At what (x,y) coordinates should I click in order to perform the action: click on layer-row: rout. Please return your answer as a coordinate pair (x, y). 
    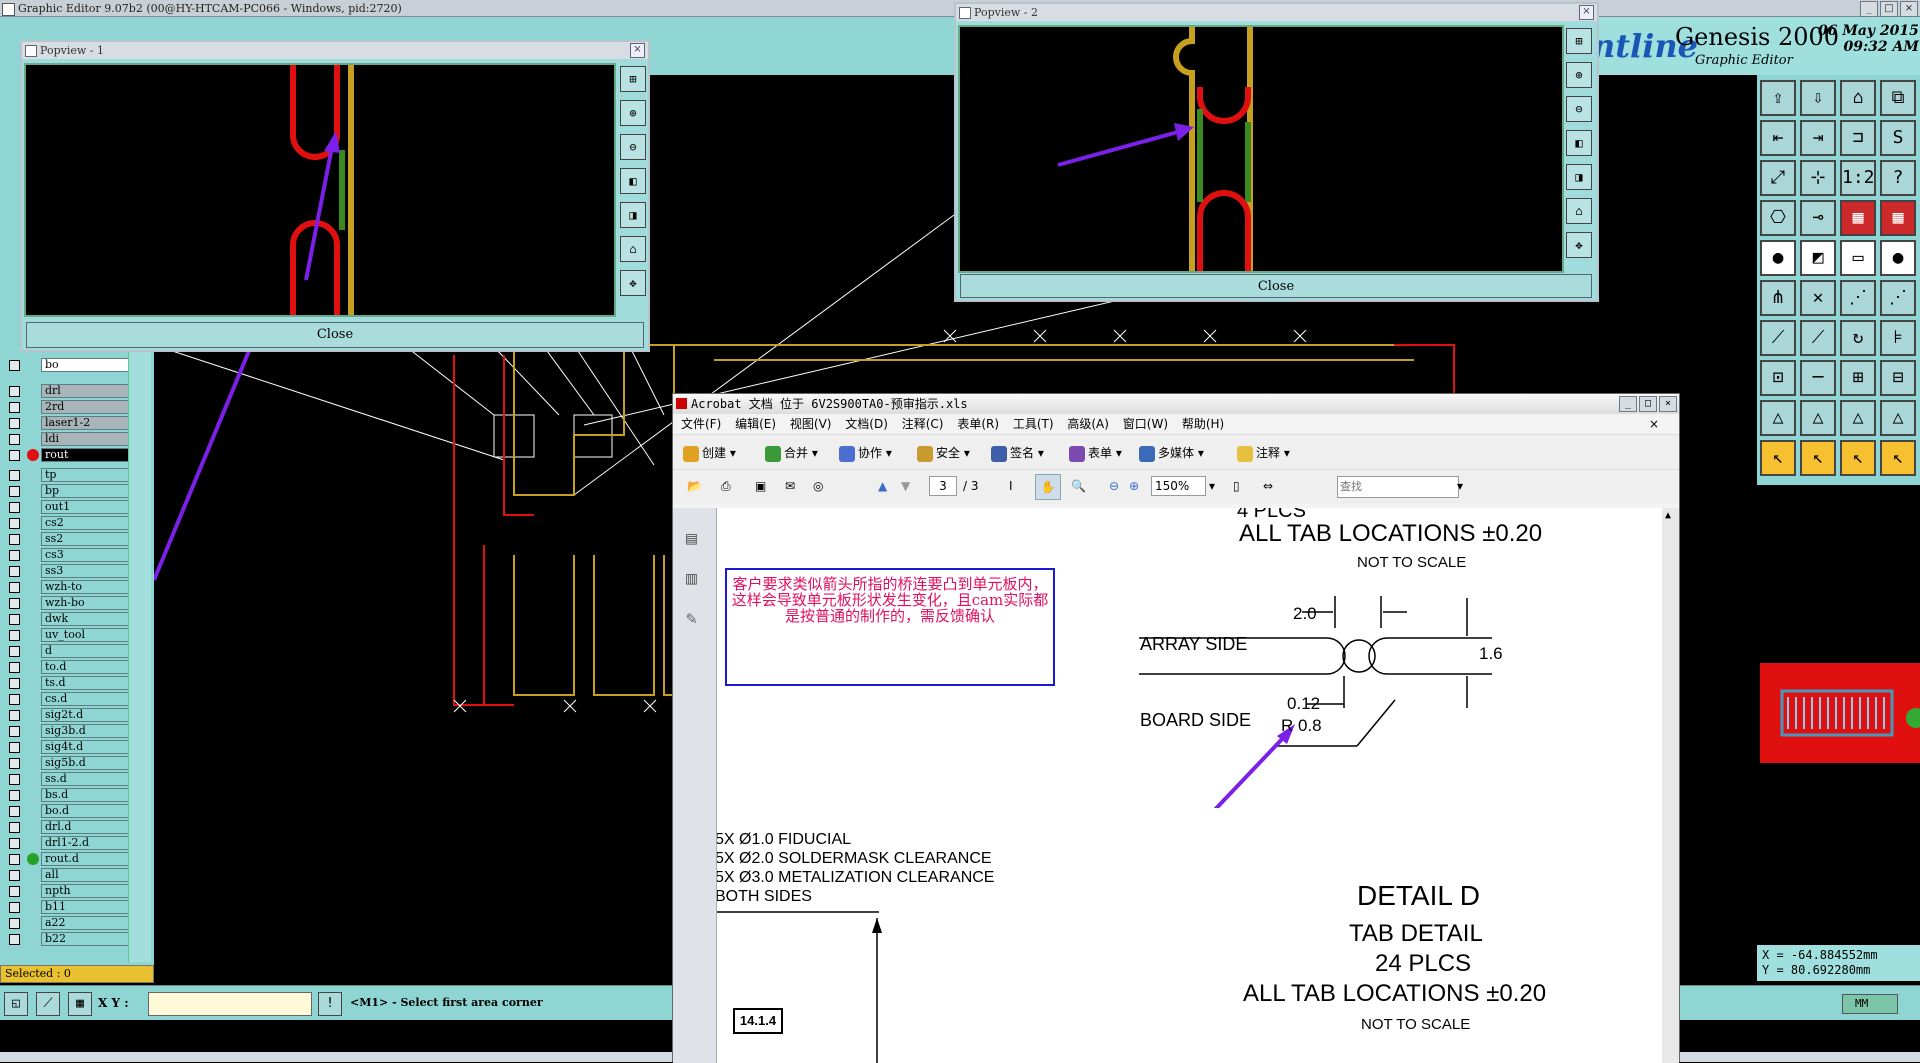
    Looking at the image, I should click on (67, 455).